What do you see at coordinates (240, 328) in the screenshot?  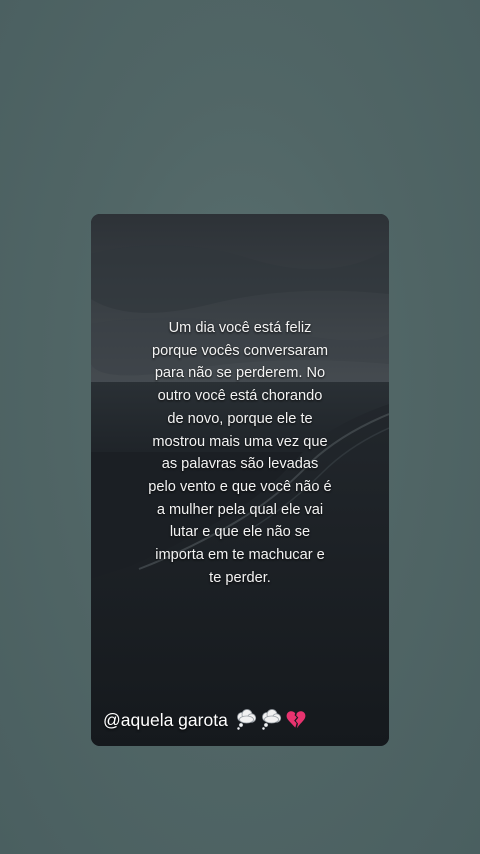 I see `quote-line: Um dia você está feliz` at bounding box center [240, 328].